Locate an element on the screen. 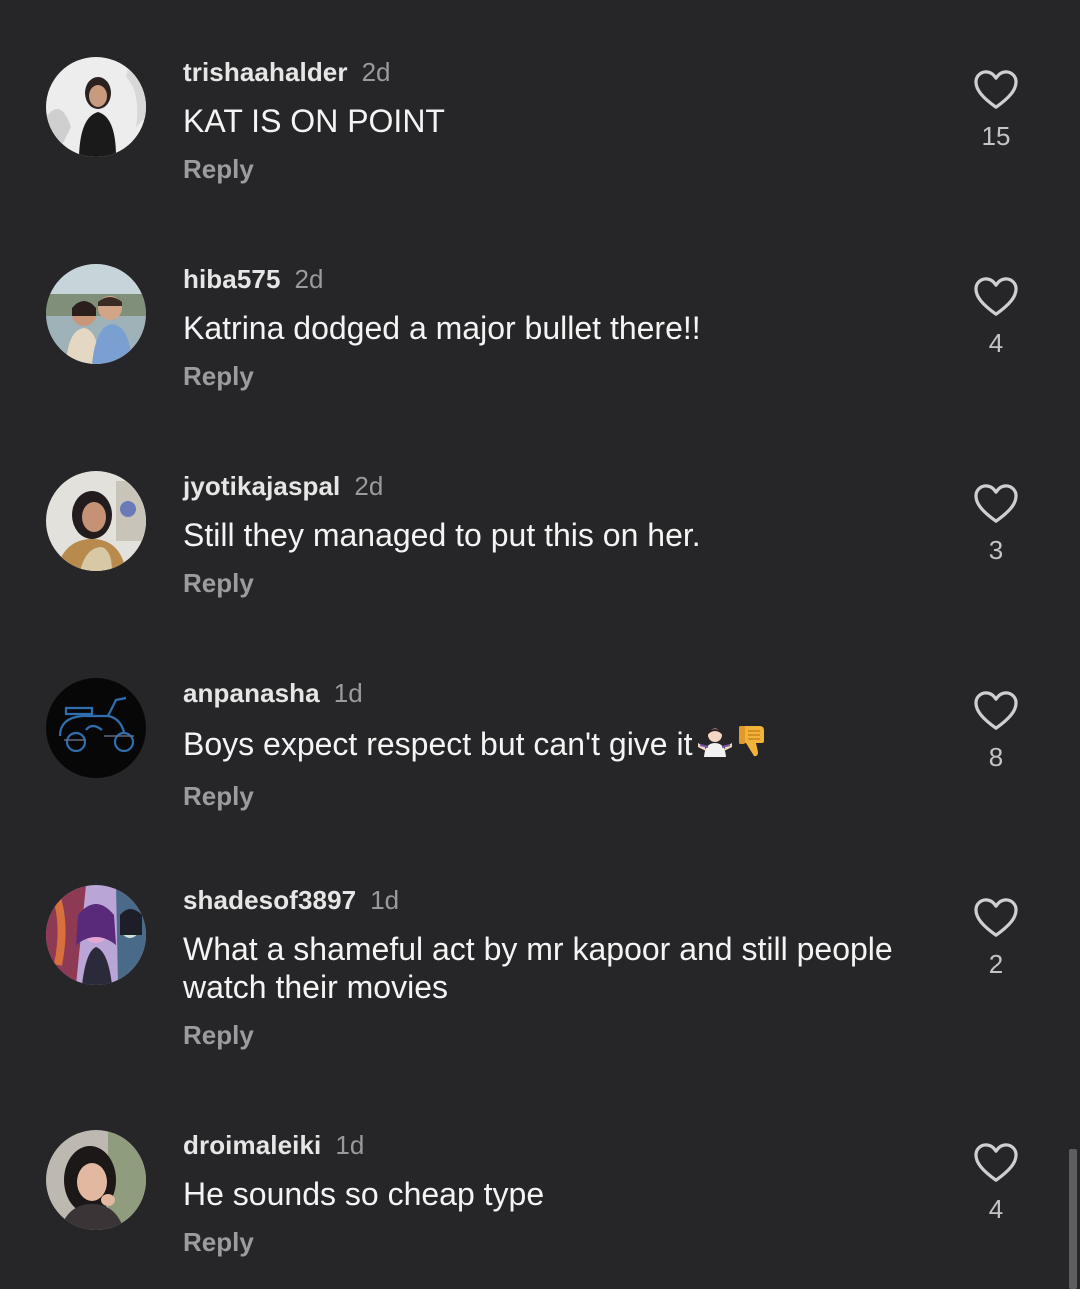 Image resolution: width=1080 pixels, height=1289 pixels. avatar-cartoon-icon is located at coordinates (96, 935).